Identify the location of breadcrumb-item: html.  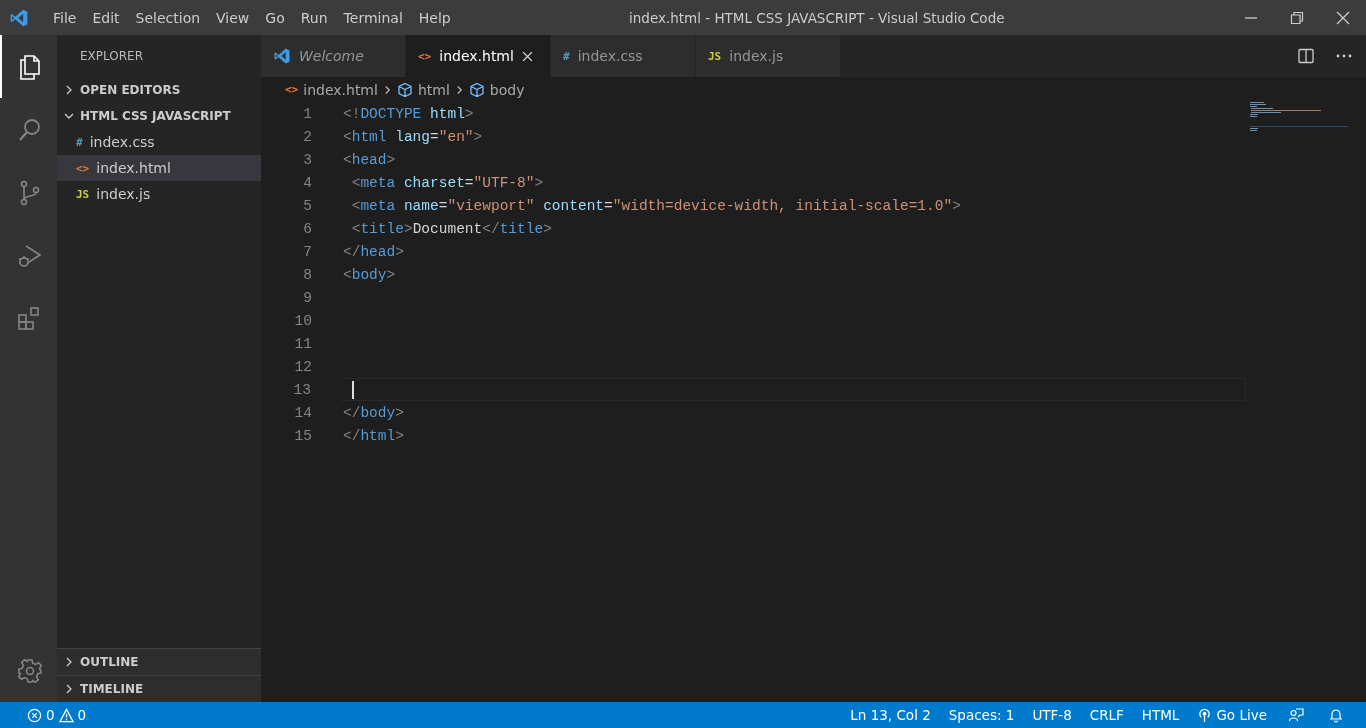
(433, 89).